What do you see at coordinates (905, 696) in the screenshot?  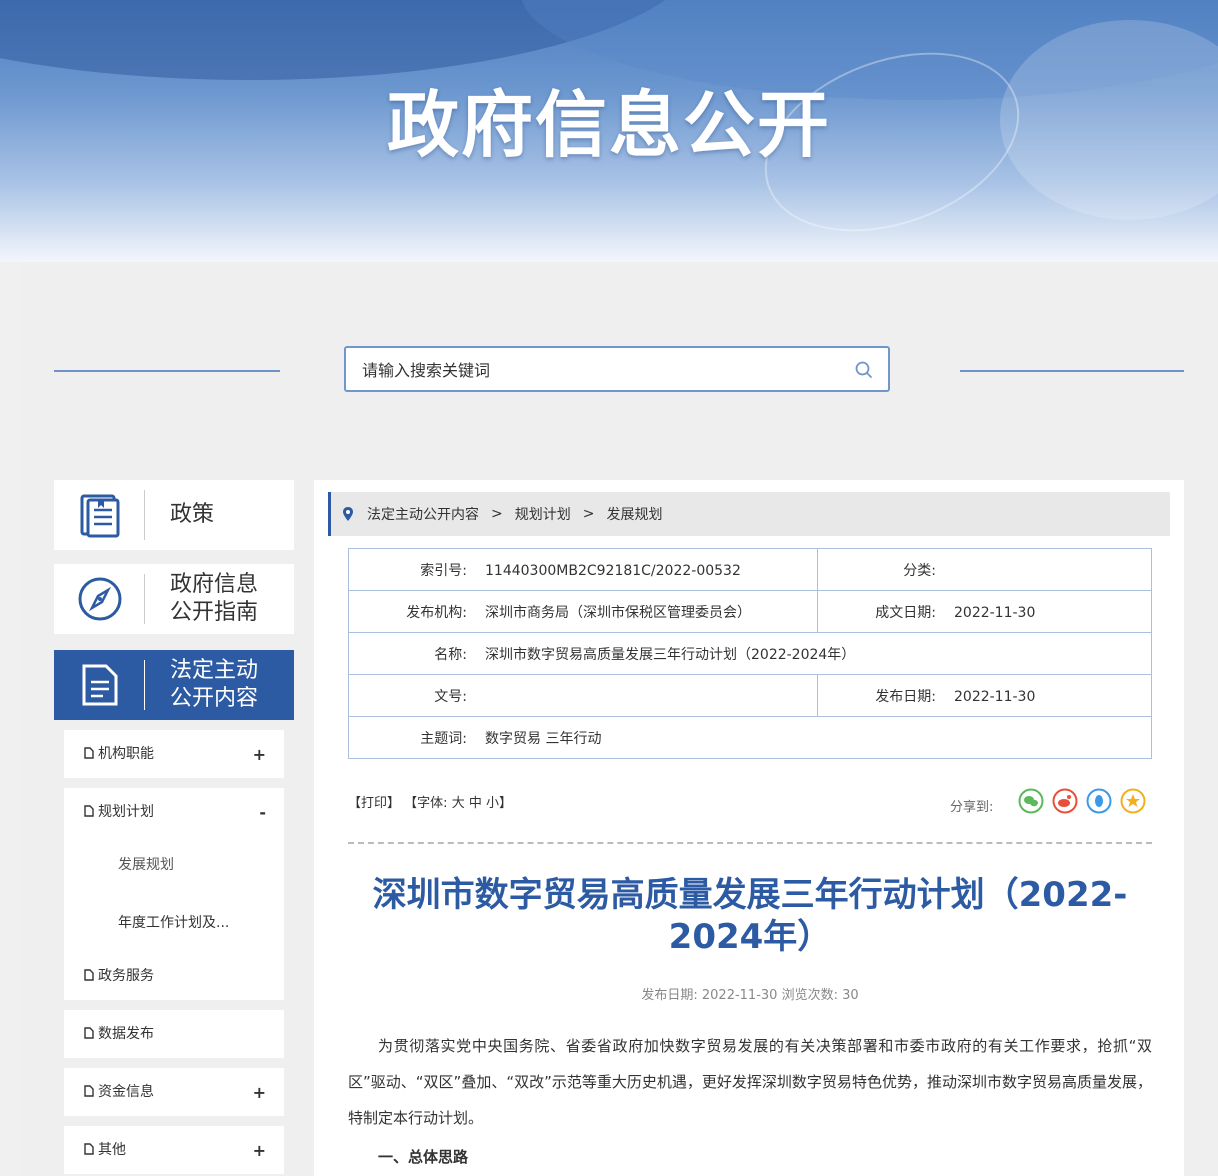 I see `meta-key: 发布日期:` at bounding box center [905, 696].